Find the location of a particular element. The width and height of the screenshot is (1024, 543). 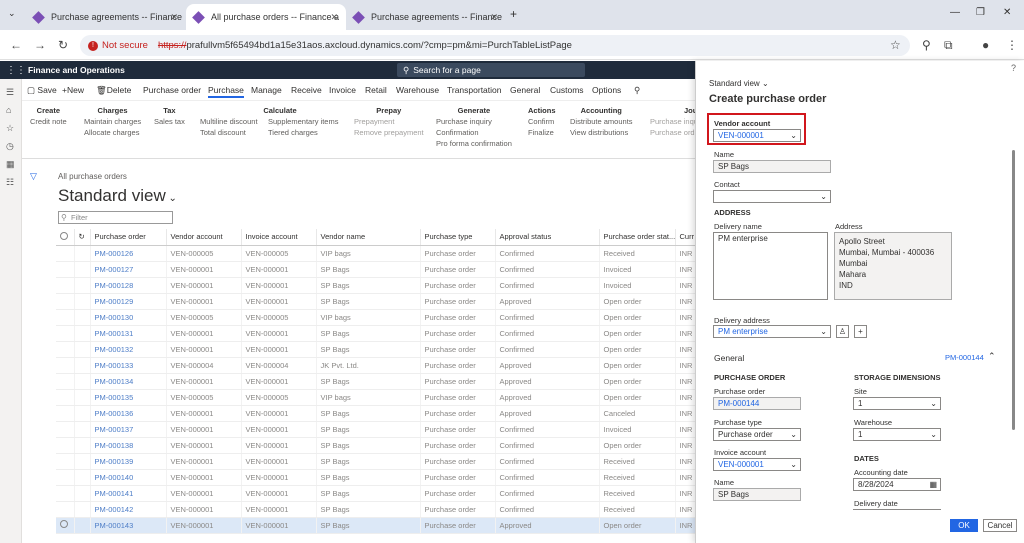

waffle-icon: ⋮⋮ is located at coordinates (16, 70).